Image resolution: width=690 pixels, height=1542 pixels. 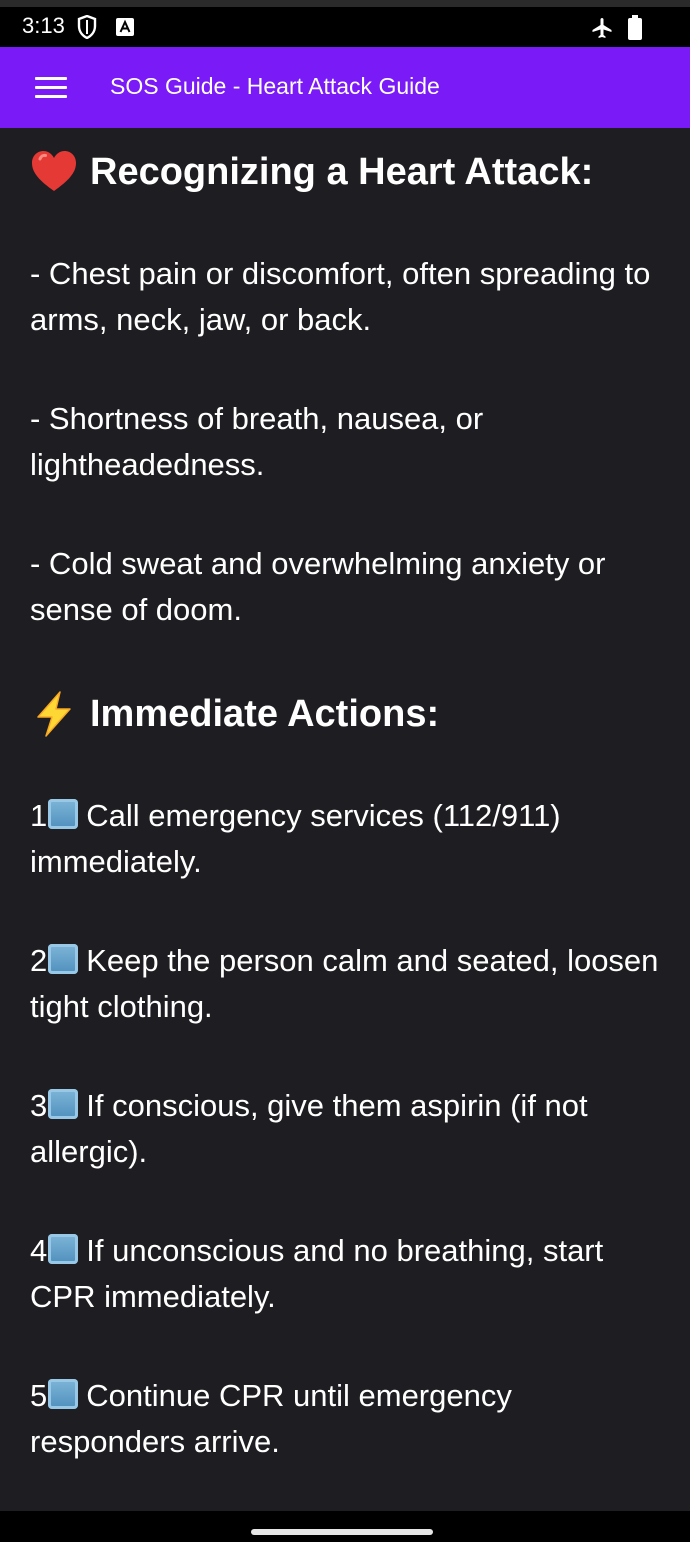 I want to click on status-time: 3:13, so click(x=43, y=25).